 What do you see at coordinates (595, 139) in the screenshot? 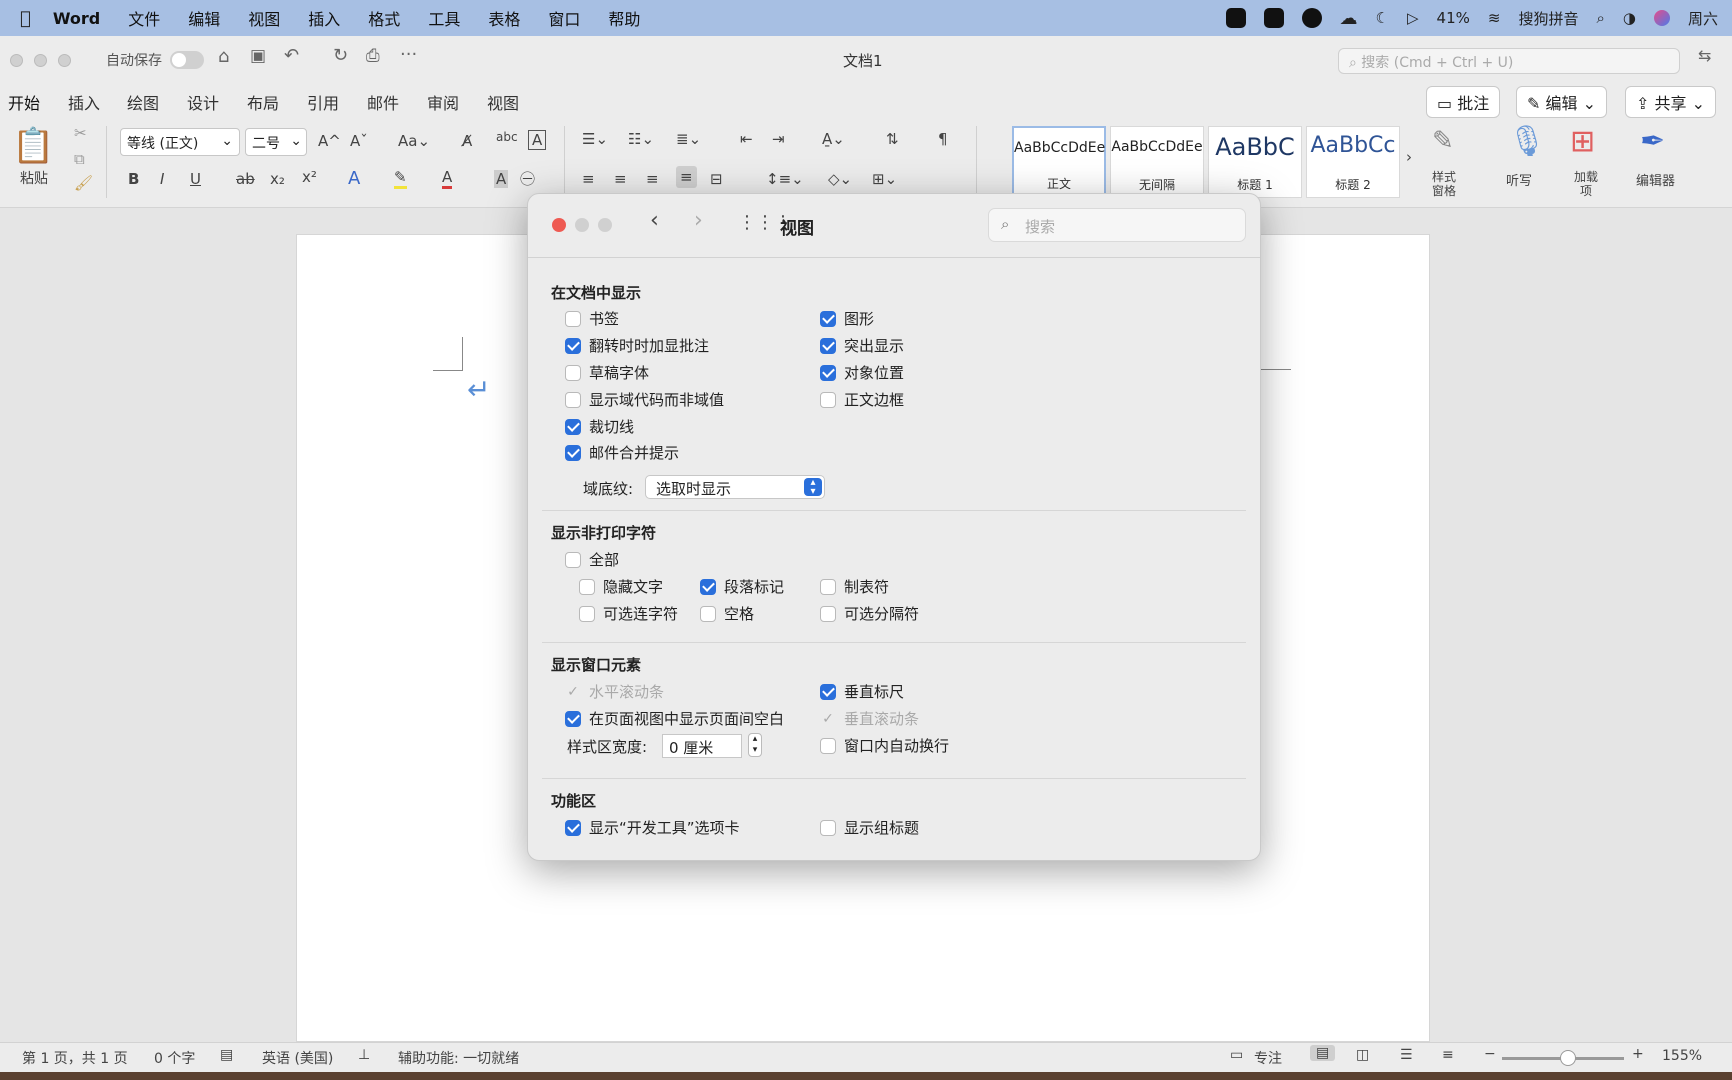
I see `bullets-icon: ☰⌄` at bounding box center [595, 139].